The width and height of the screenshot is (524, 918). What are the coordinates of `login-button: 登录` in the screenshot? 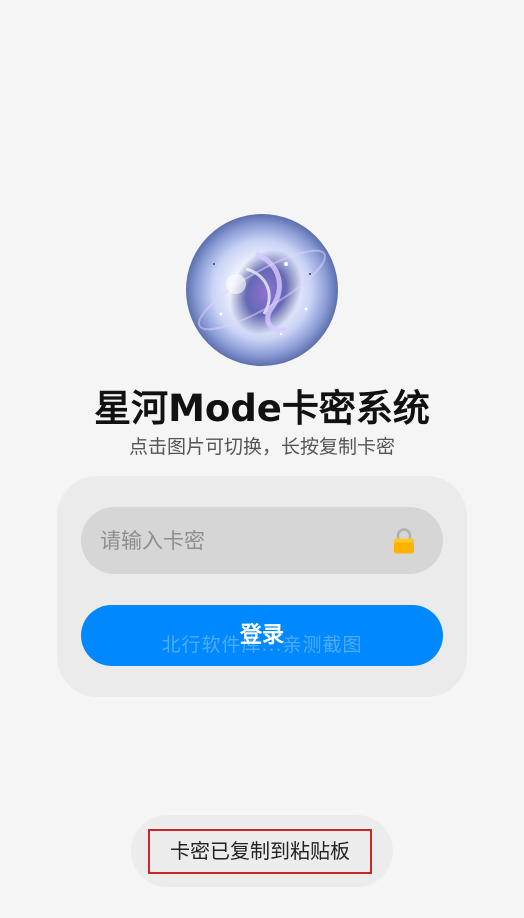 It's located at (262, 635).